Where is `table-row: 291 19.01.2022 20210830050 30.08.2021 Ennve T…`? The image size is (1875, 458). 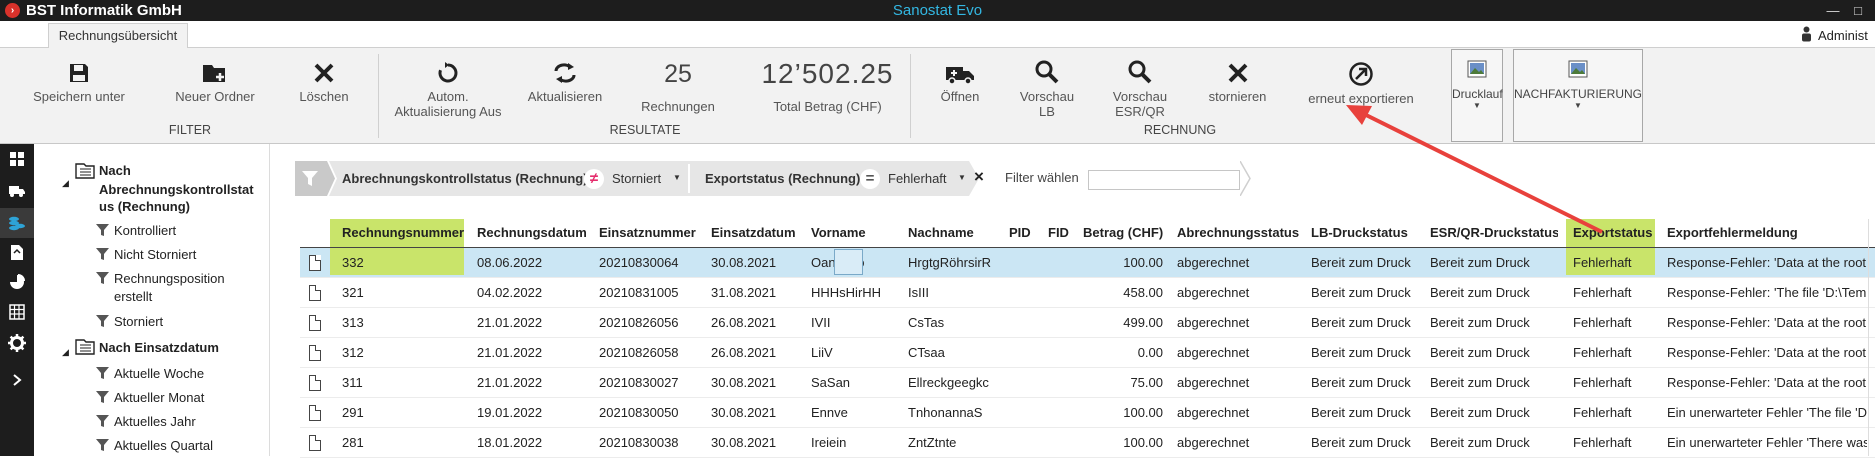 table-row: 291 19.01.2022 20210830050 30.08.2021 Ennve T… is located at coordinates (1087, 413).